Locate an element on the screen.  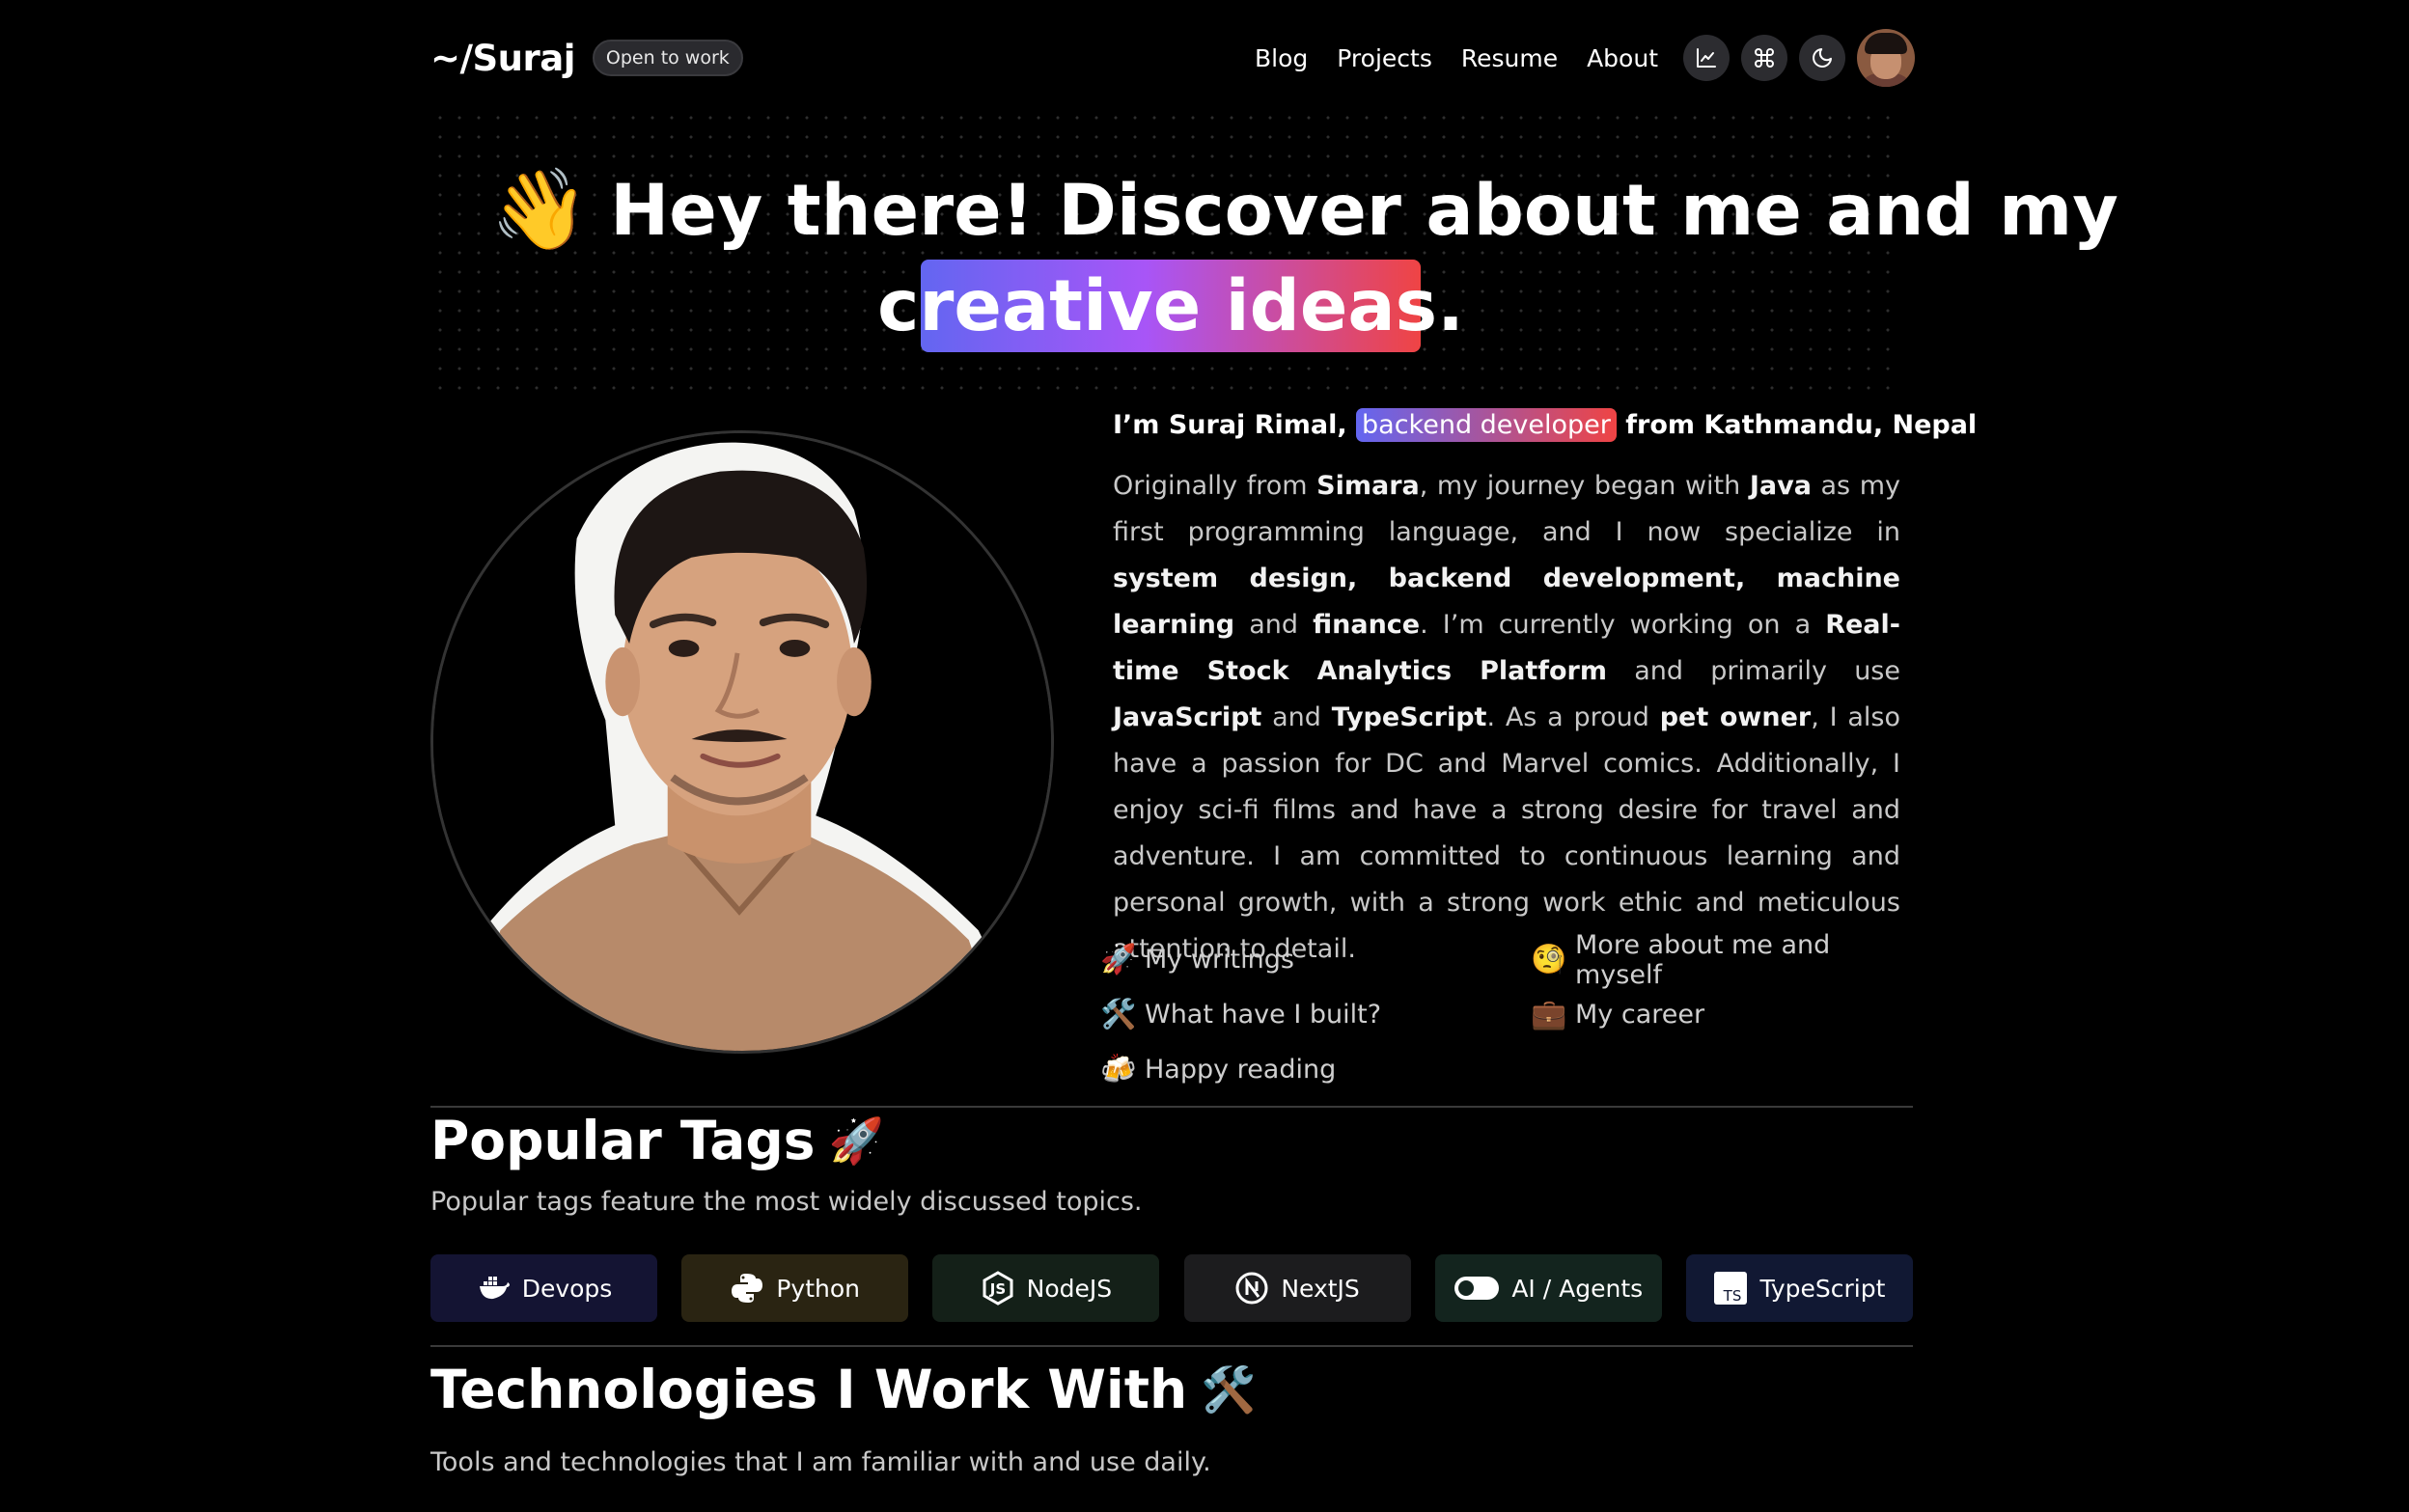
tag-nextjs: NextJS is located at coordinates (1297, 1288).